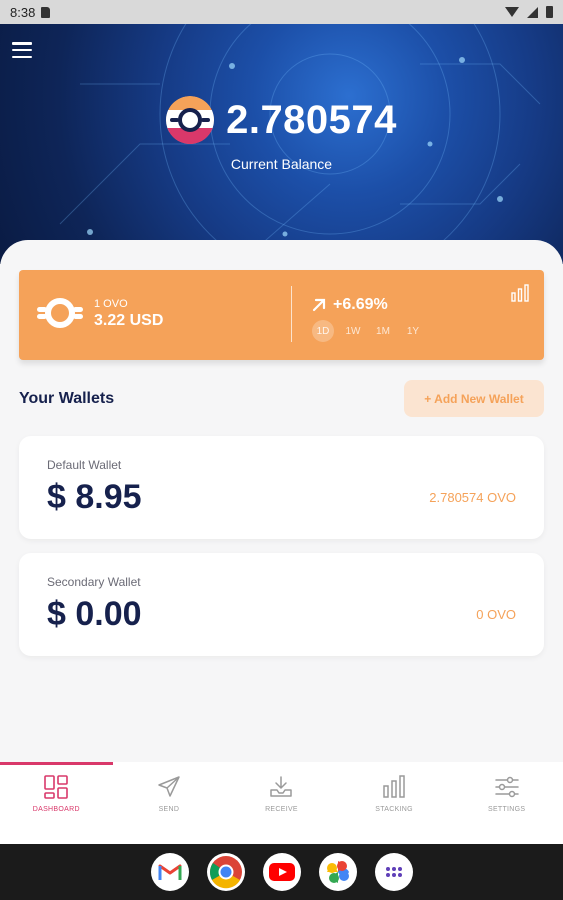 This screenshot has height=900, width=563. Describe the element at coordinates (337, 872) in the screenshot. I see `photos-icon` at that location.